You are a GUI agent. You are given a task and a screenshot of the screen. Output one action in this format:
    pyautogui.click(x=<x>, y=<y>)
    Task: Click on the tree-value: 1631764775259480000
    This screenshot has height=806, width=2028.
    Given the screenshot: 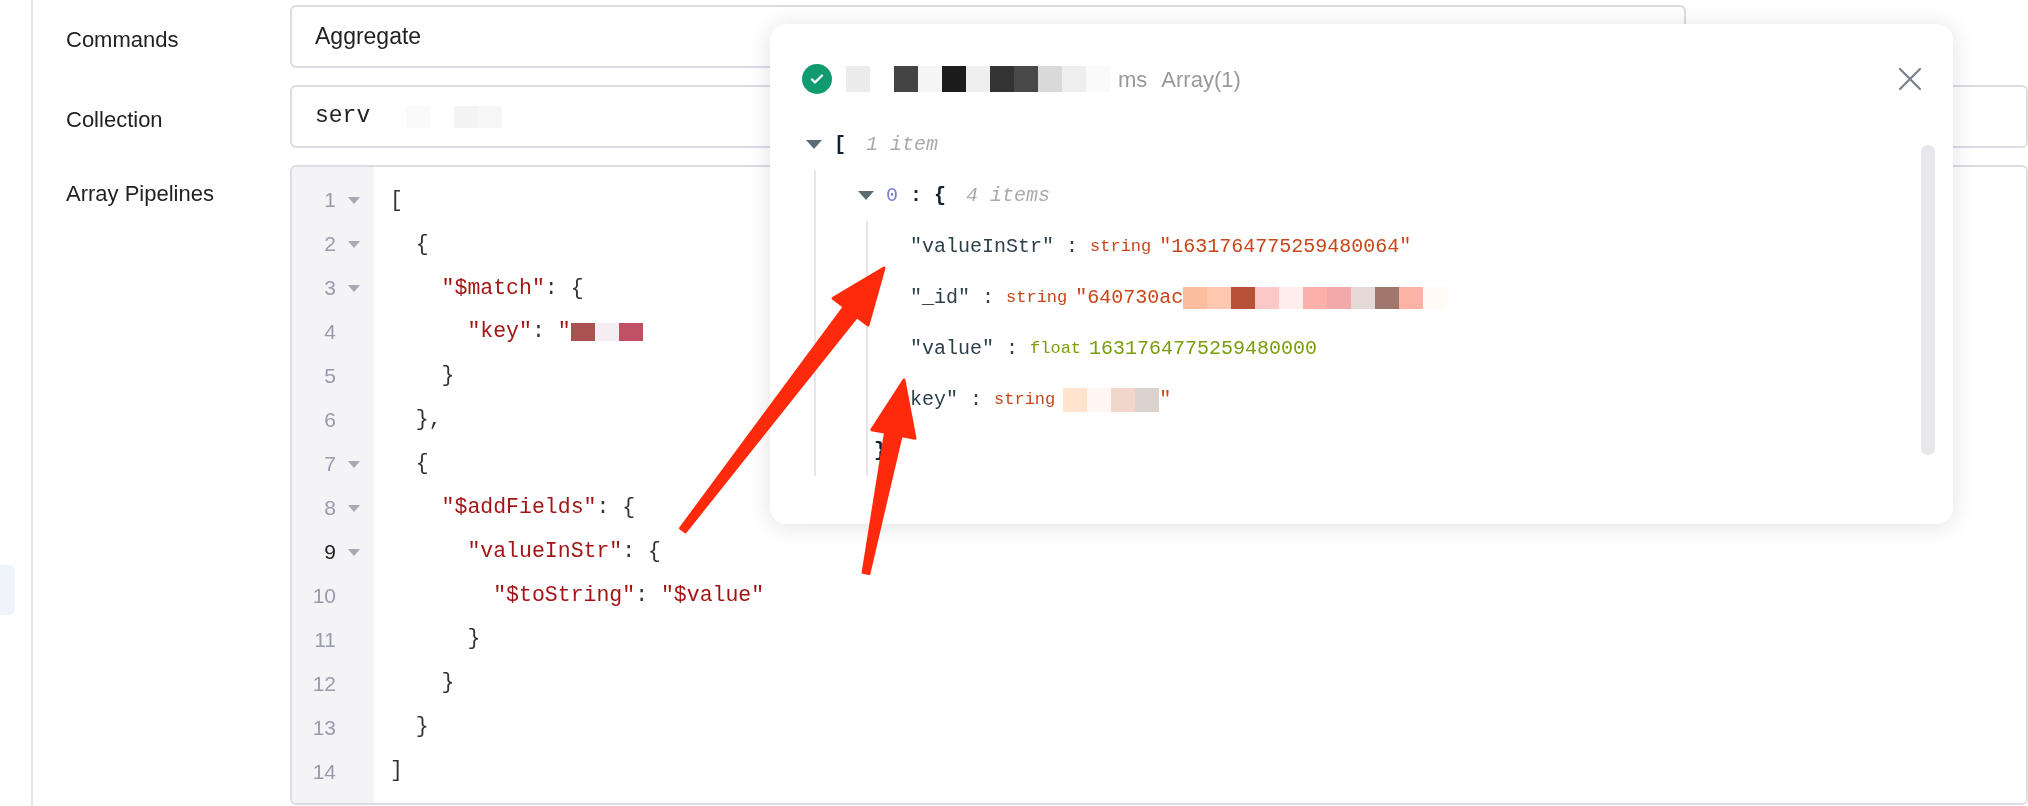 What is the action you would take?
    pyautogui.click(x=1203, y=348)
    